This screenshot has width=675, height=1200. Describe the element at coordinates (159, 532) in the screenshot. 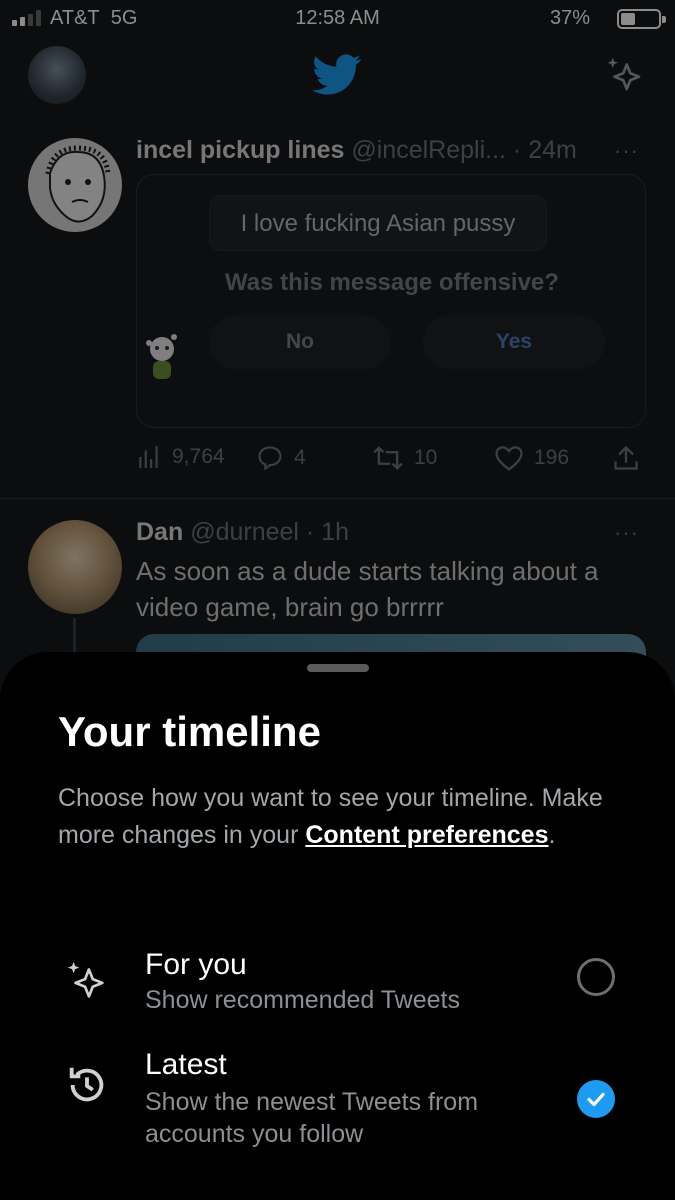

I see `tweet-author-name: Dan` at that location.